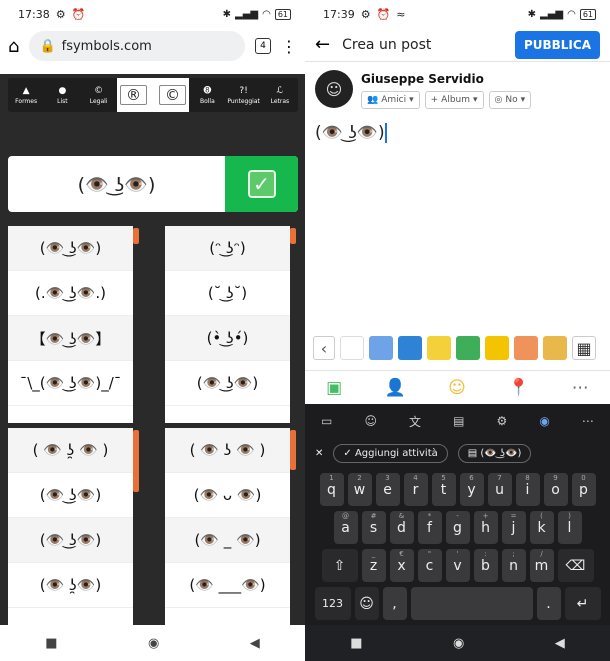  Describe the element at coordinates (429, 565) in the screenshot. I see `key-c: " c` at that location.